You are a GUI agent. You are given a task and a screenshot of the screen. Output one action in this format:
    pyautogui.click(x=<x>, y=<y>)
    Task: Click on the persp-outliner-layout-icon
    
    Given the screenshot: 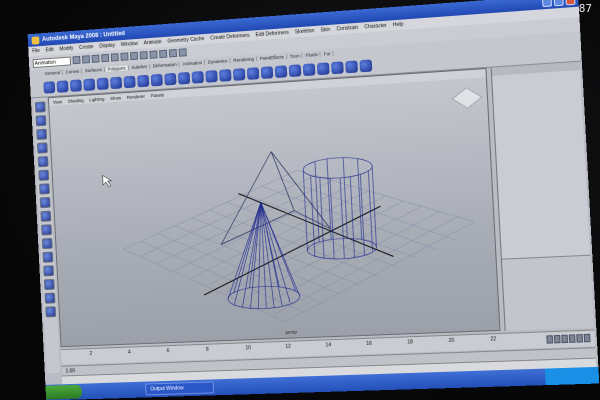 What is the action you would take?
    pyautogui.click(x=48, y=271)
    